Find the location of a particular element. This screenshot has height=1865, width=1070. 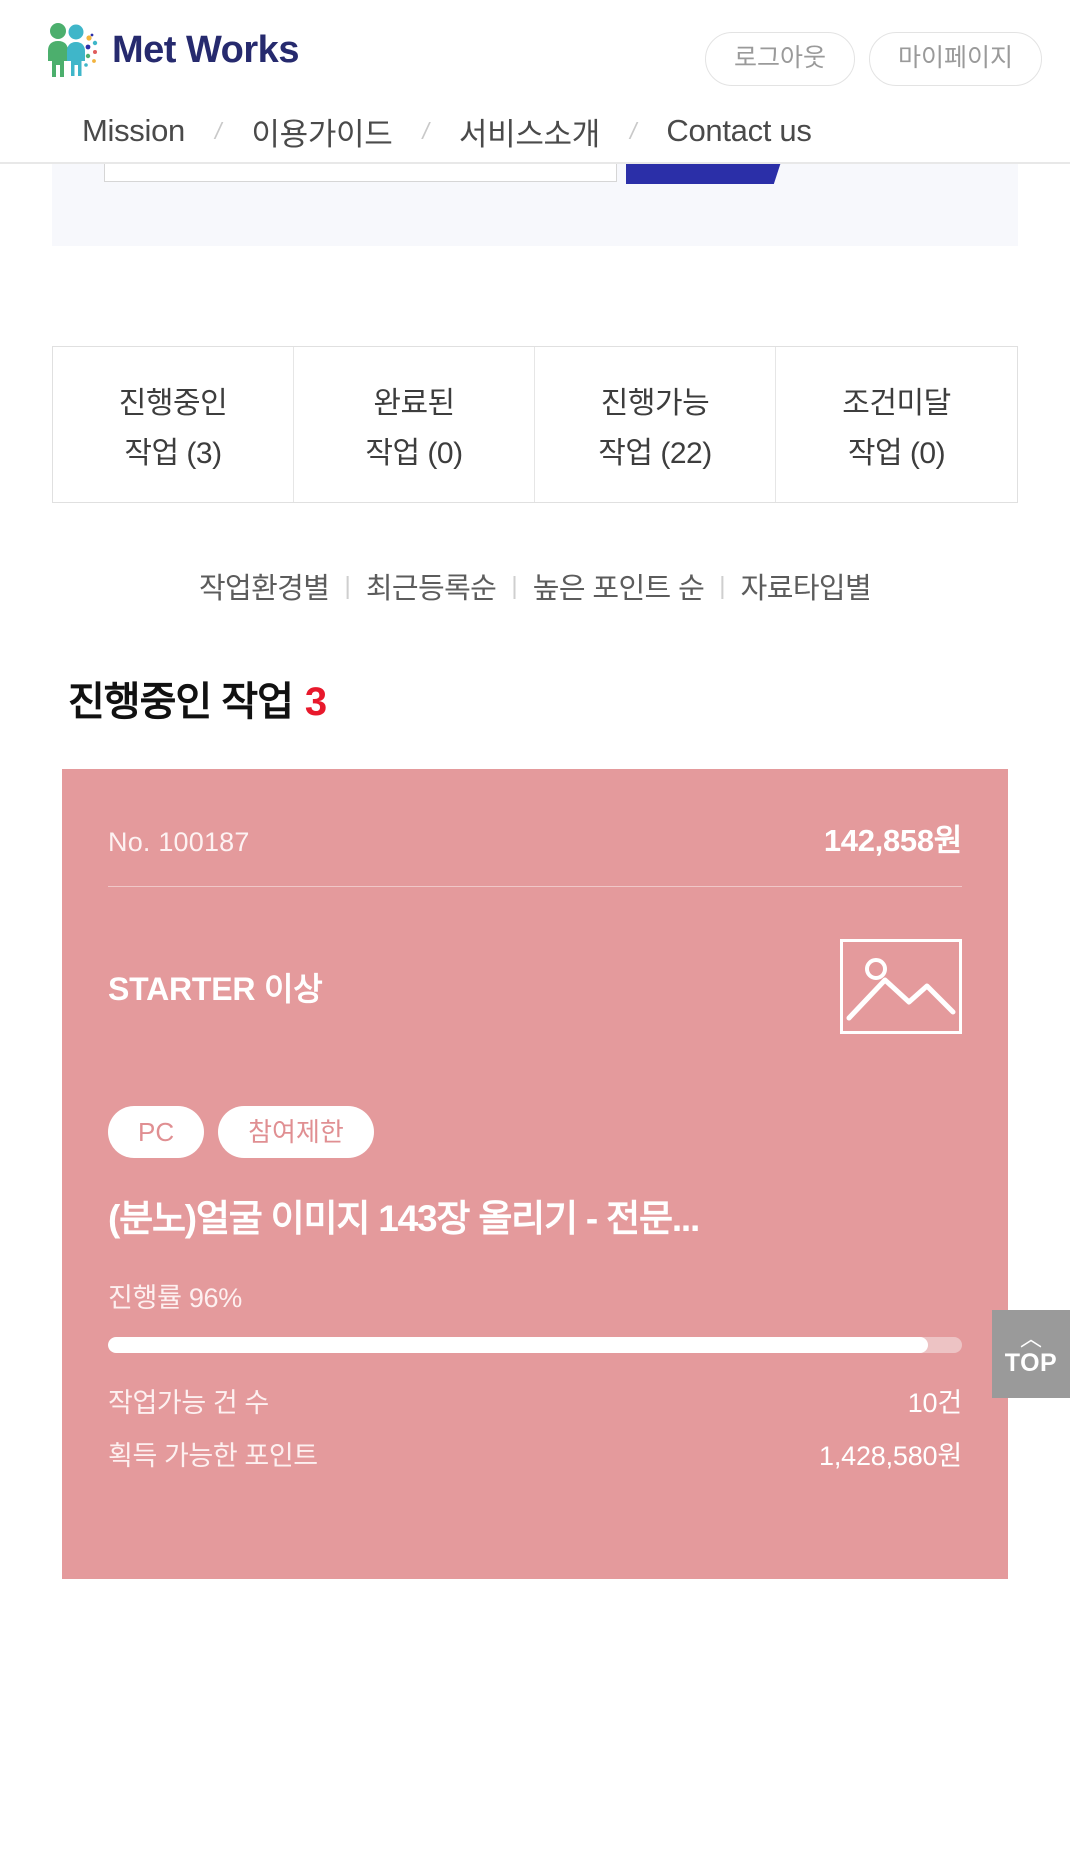

card-price: 142,858원 is located at coordinates (892, 840).